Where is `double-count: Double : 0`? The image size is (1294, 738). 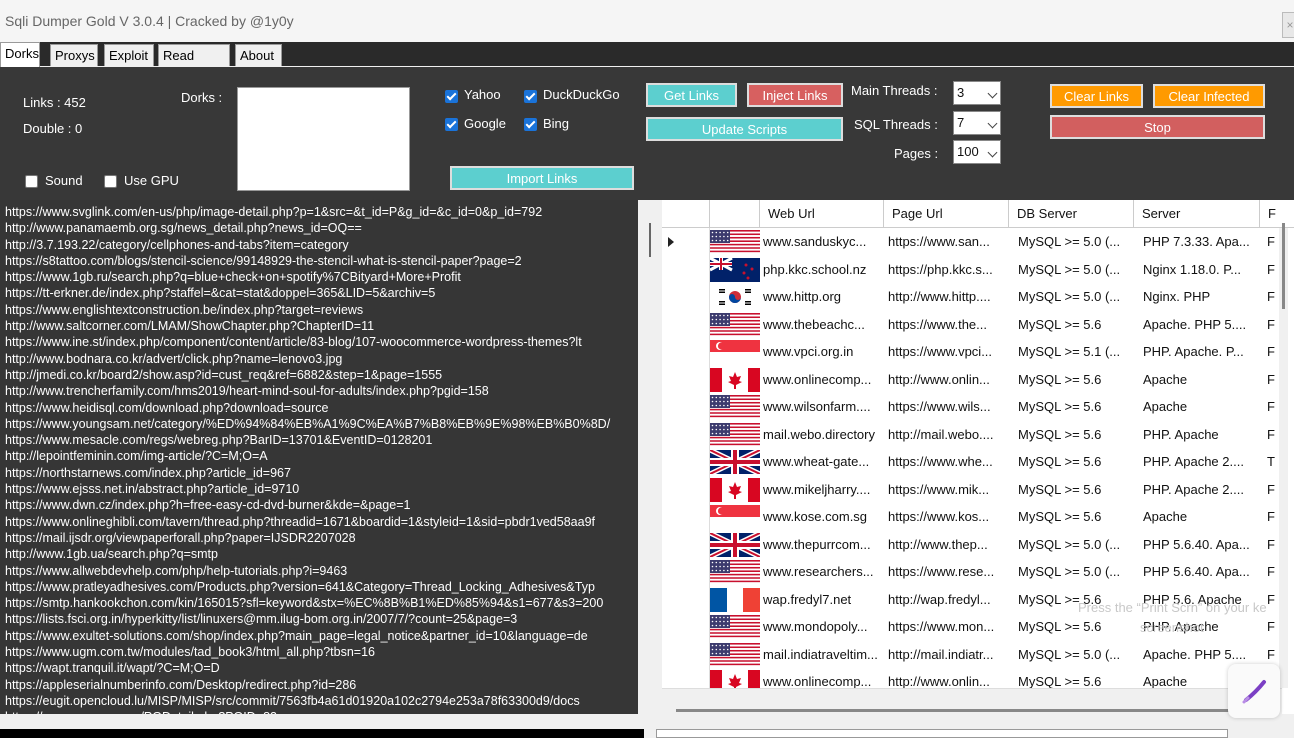 double-count: Double : 0 is located at coordinates (53, 128).